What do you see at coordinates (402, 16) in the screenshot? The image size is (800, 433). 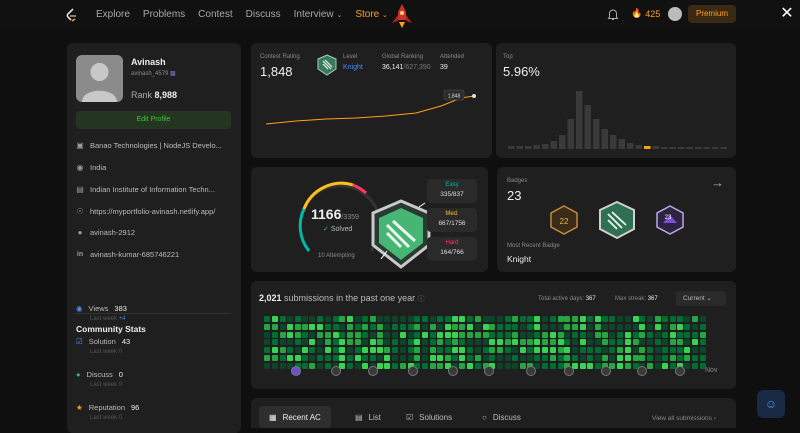 I see `rocket-mascot-icon` at bounding box center [402, 16].